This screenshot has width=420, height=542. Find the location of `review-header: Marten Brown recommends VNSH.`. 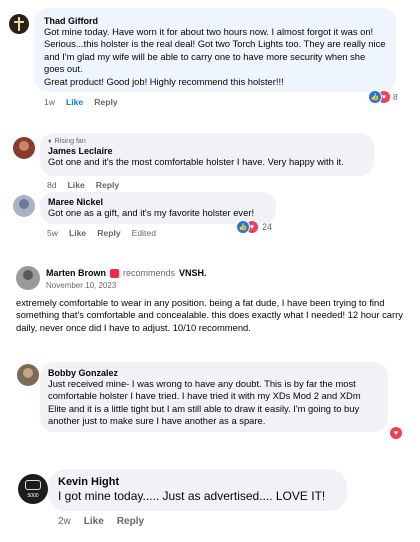

review-header: Marten Brown recommends VNSH. is located at coordinates (126, 273).